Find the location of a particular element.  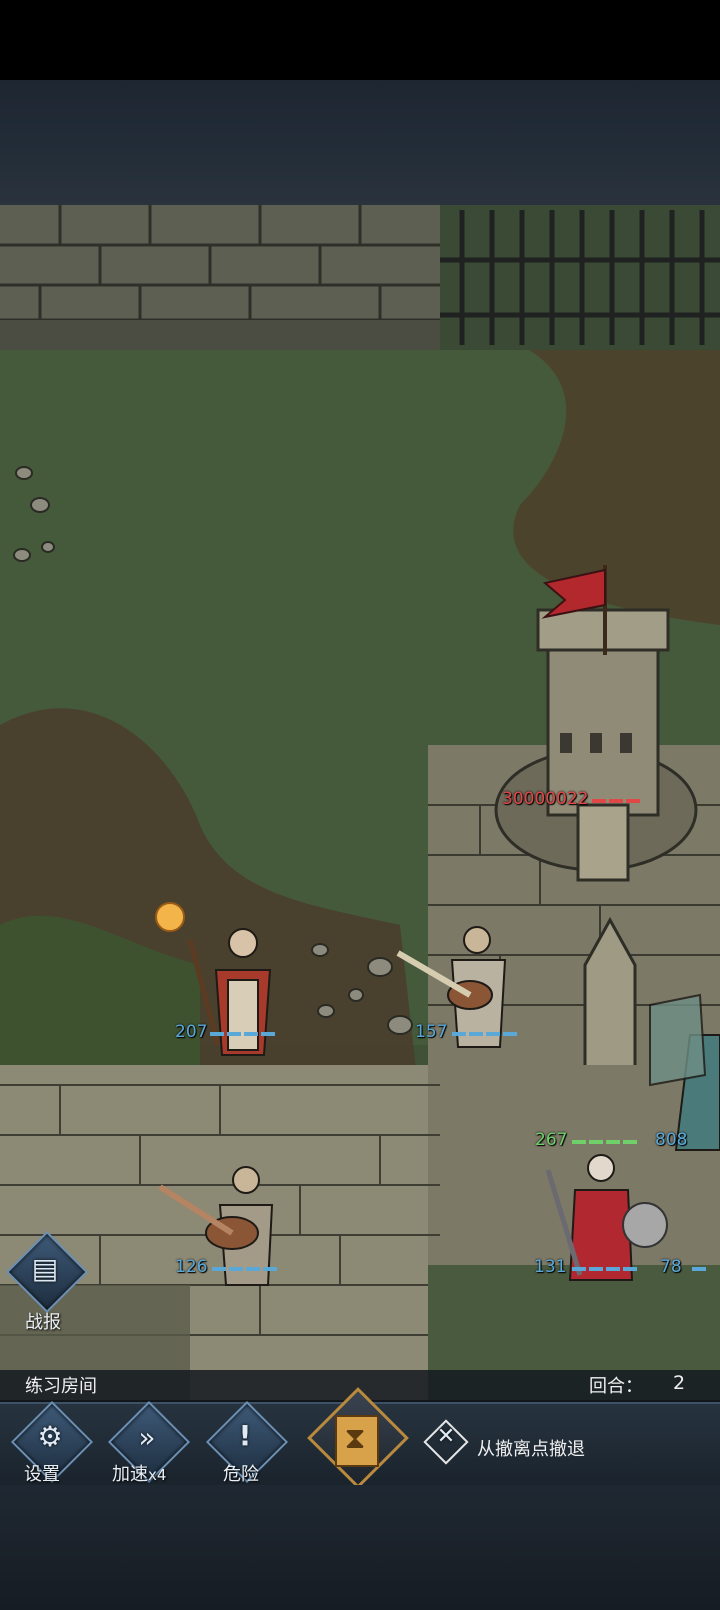

ally-bard-bottom-hp: 126 is located at coordinates (191, 1267).